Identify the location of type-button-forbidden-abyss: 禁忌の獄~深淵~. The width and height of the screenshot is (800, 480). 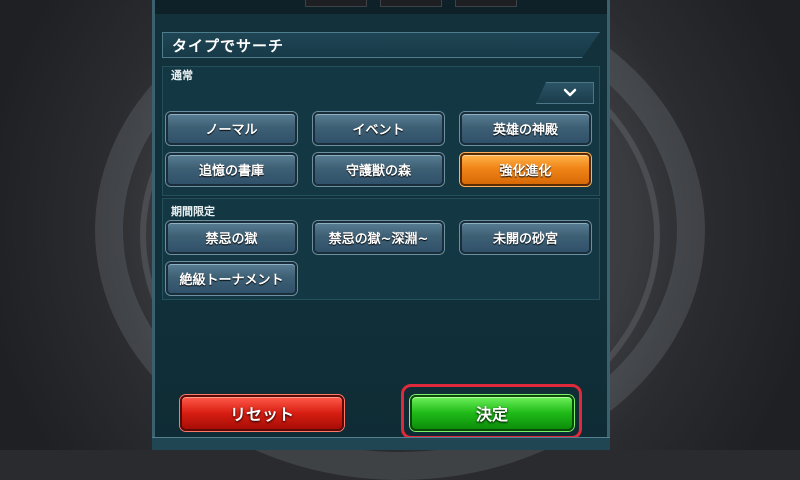
(378, 237).